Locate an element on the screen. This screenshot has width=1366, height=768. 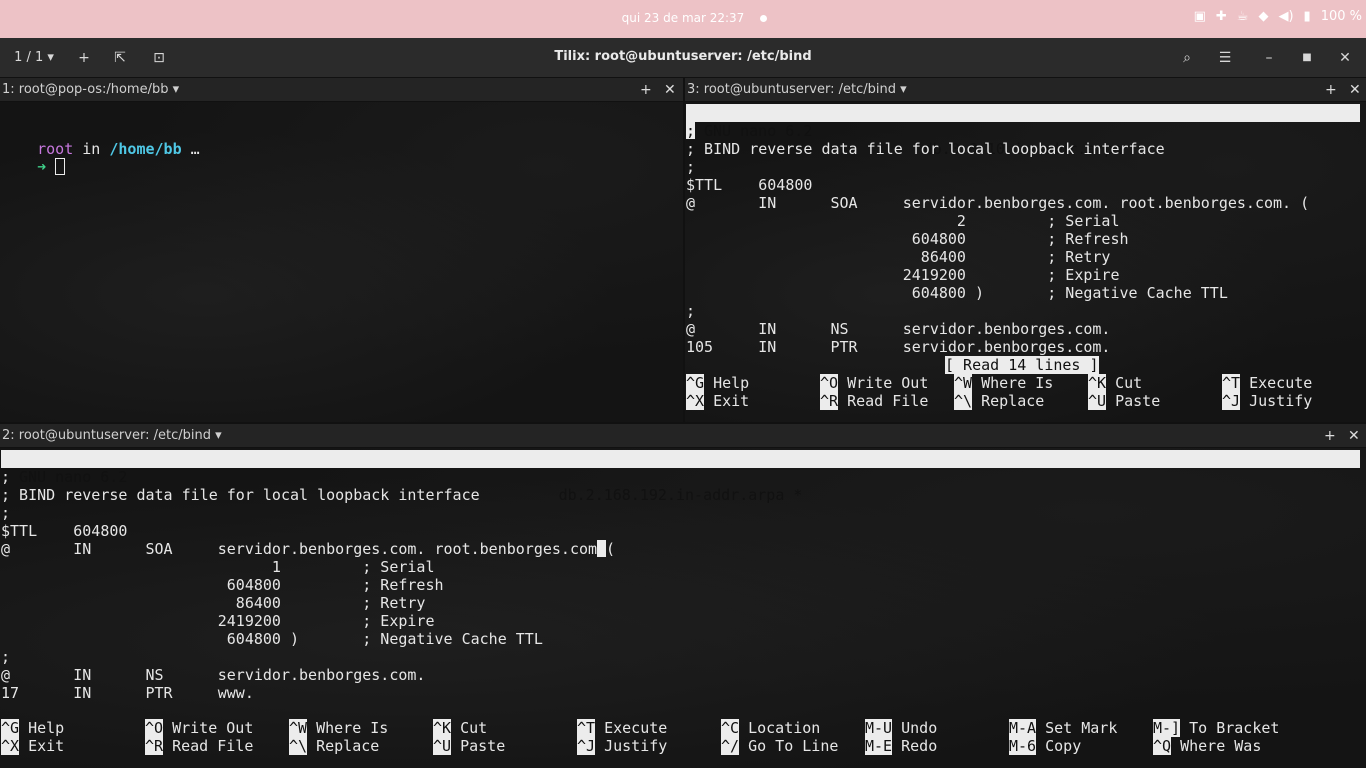
wifi-icon: ◆ is located at coordinates (1263, 16).